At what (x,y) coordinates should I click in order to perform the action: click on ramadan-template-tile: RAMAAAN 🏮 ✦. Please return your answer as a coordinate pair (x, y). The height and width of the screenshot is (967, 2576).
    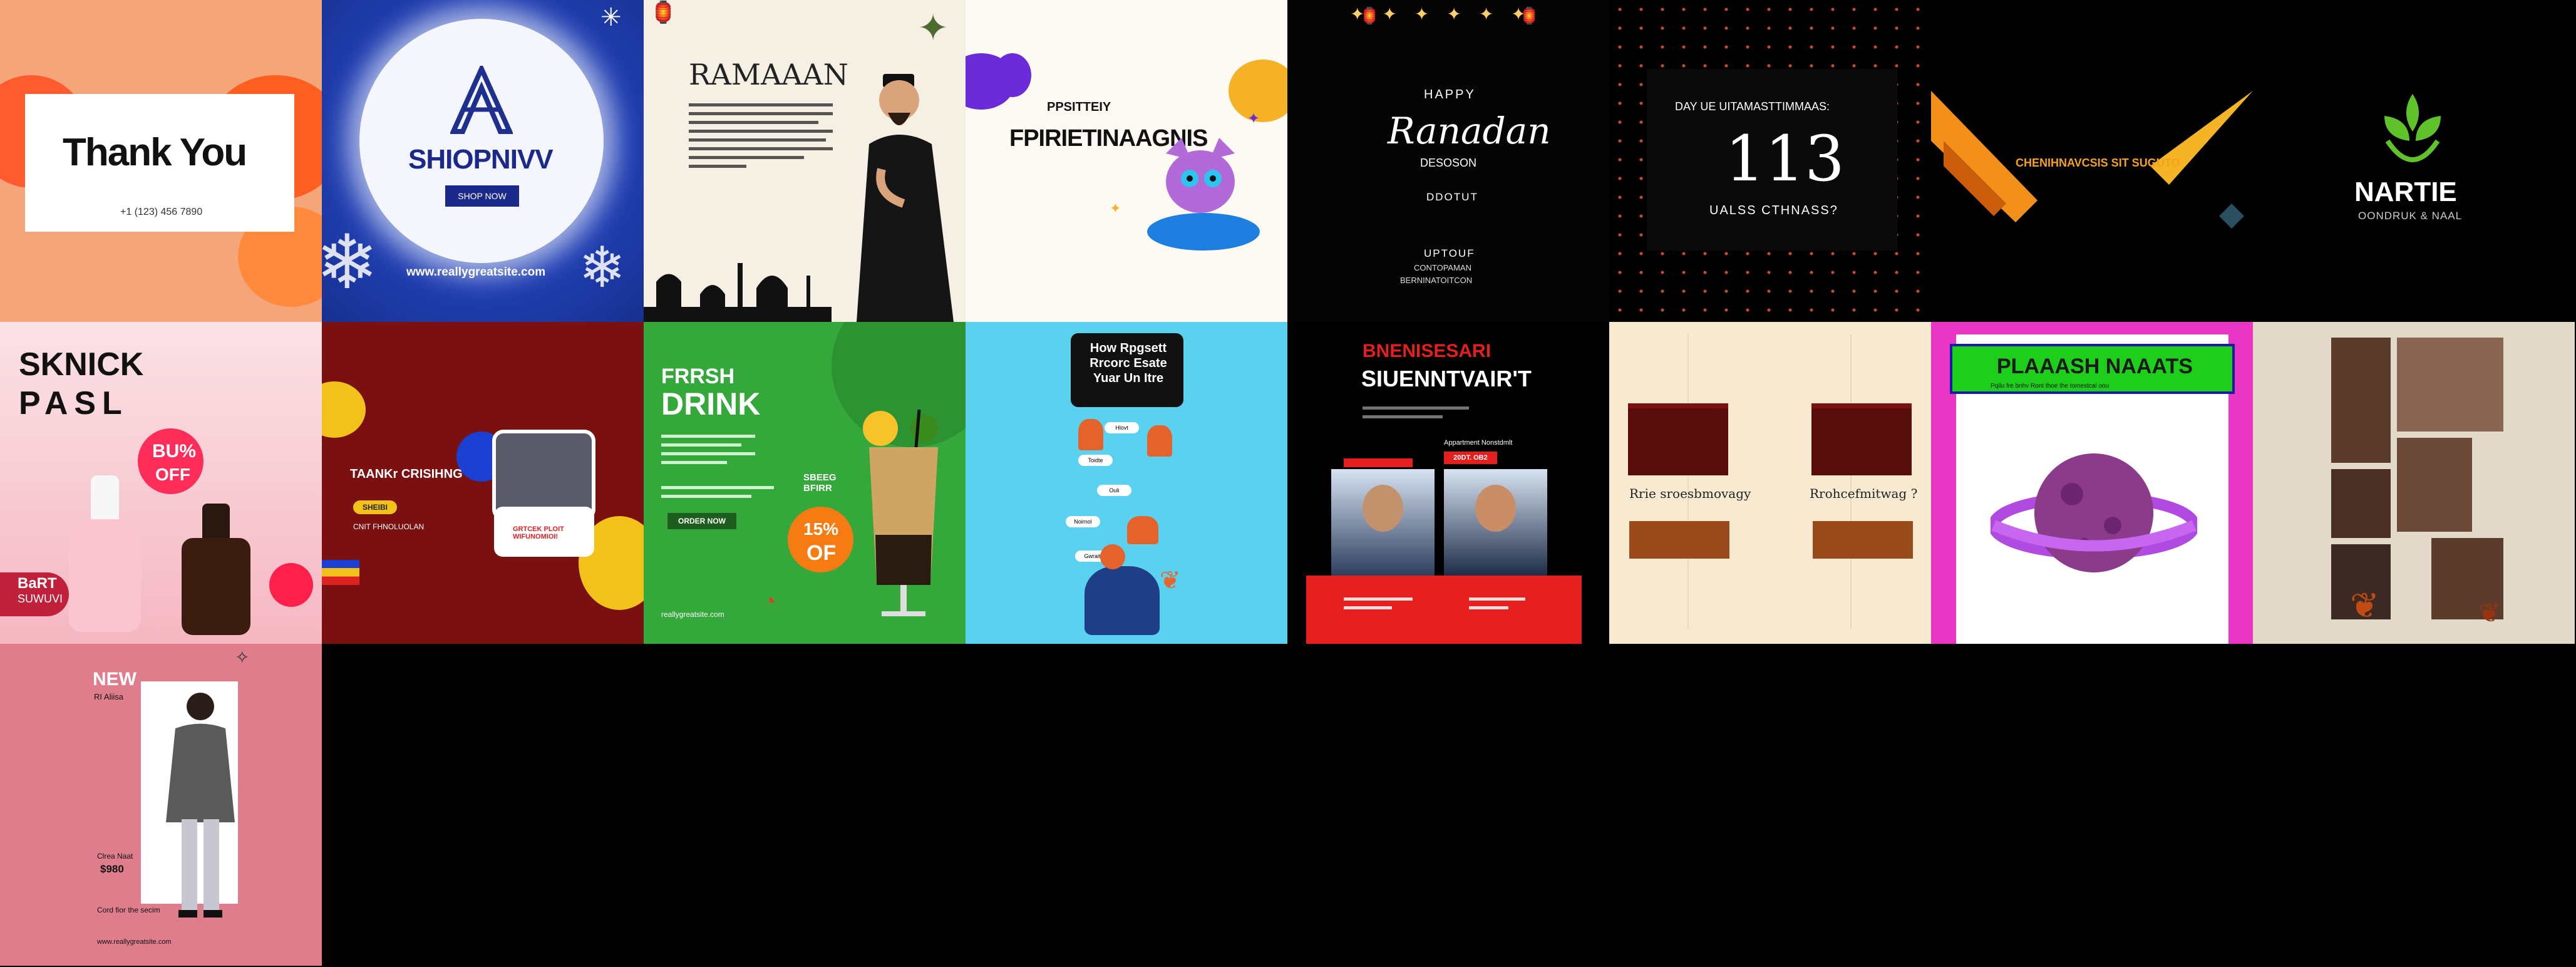
    Looking at the image, I should click on (805, 161).